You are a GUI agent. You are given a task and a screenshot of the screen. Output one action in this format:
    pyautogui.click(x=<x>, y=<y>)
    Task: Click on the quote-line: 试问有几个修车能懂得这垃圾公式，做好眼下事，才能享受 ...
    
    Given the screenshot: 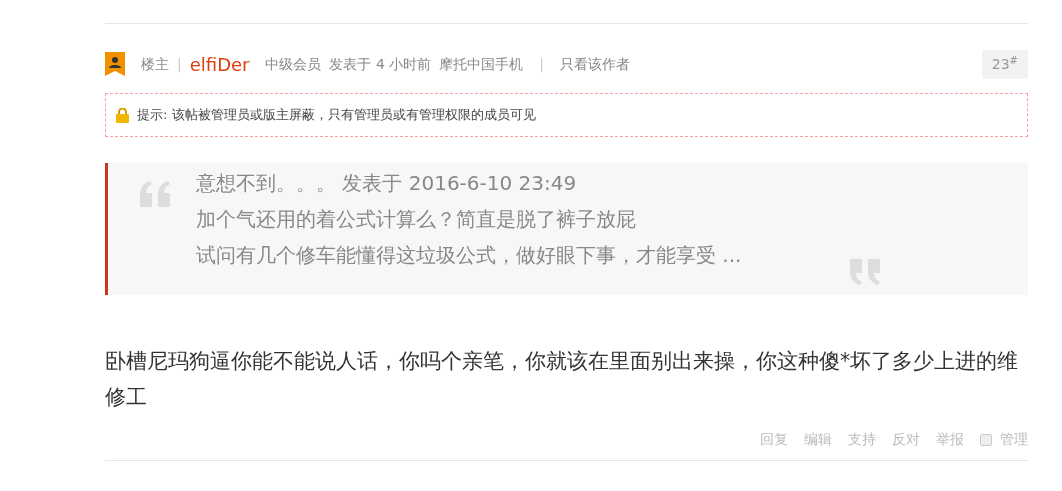 What is the action you would take?
    pyautogui.click(x=469, y=255)
    